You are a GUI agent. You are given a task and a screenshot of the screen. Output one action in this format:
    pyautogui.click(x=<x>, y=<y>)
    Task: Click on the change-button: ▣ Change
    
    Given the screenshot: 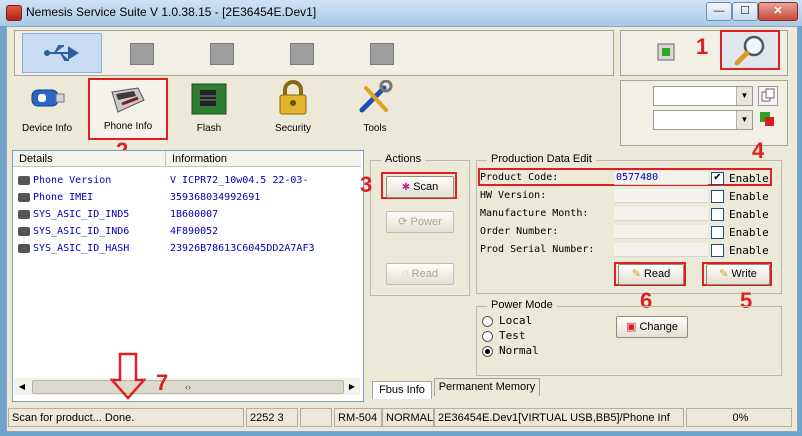 What is the action you would take?
    pyautogui.click(x=652, y=327)
    